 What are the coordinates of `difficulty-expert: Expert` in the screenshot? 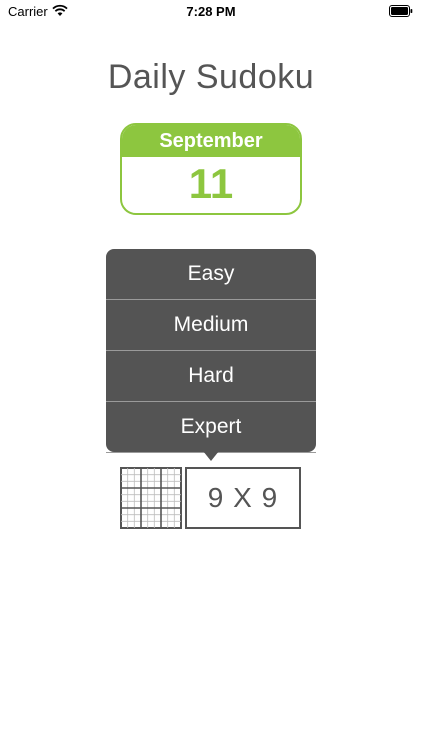 It's located at (211, 427).